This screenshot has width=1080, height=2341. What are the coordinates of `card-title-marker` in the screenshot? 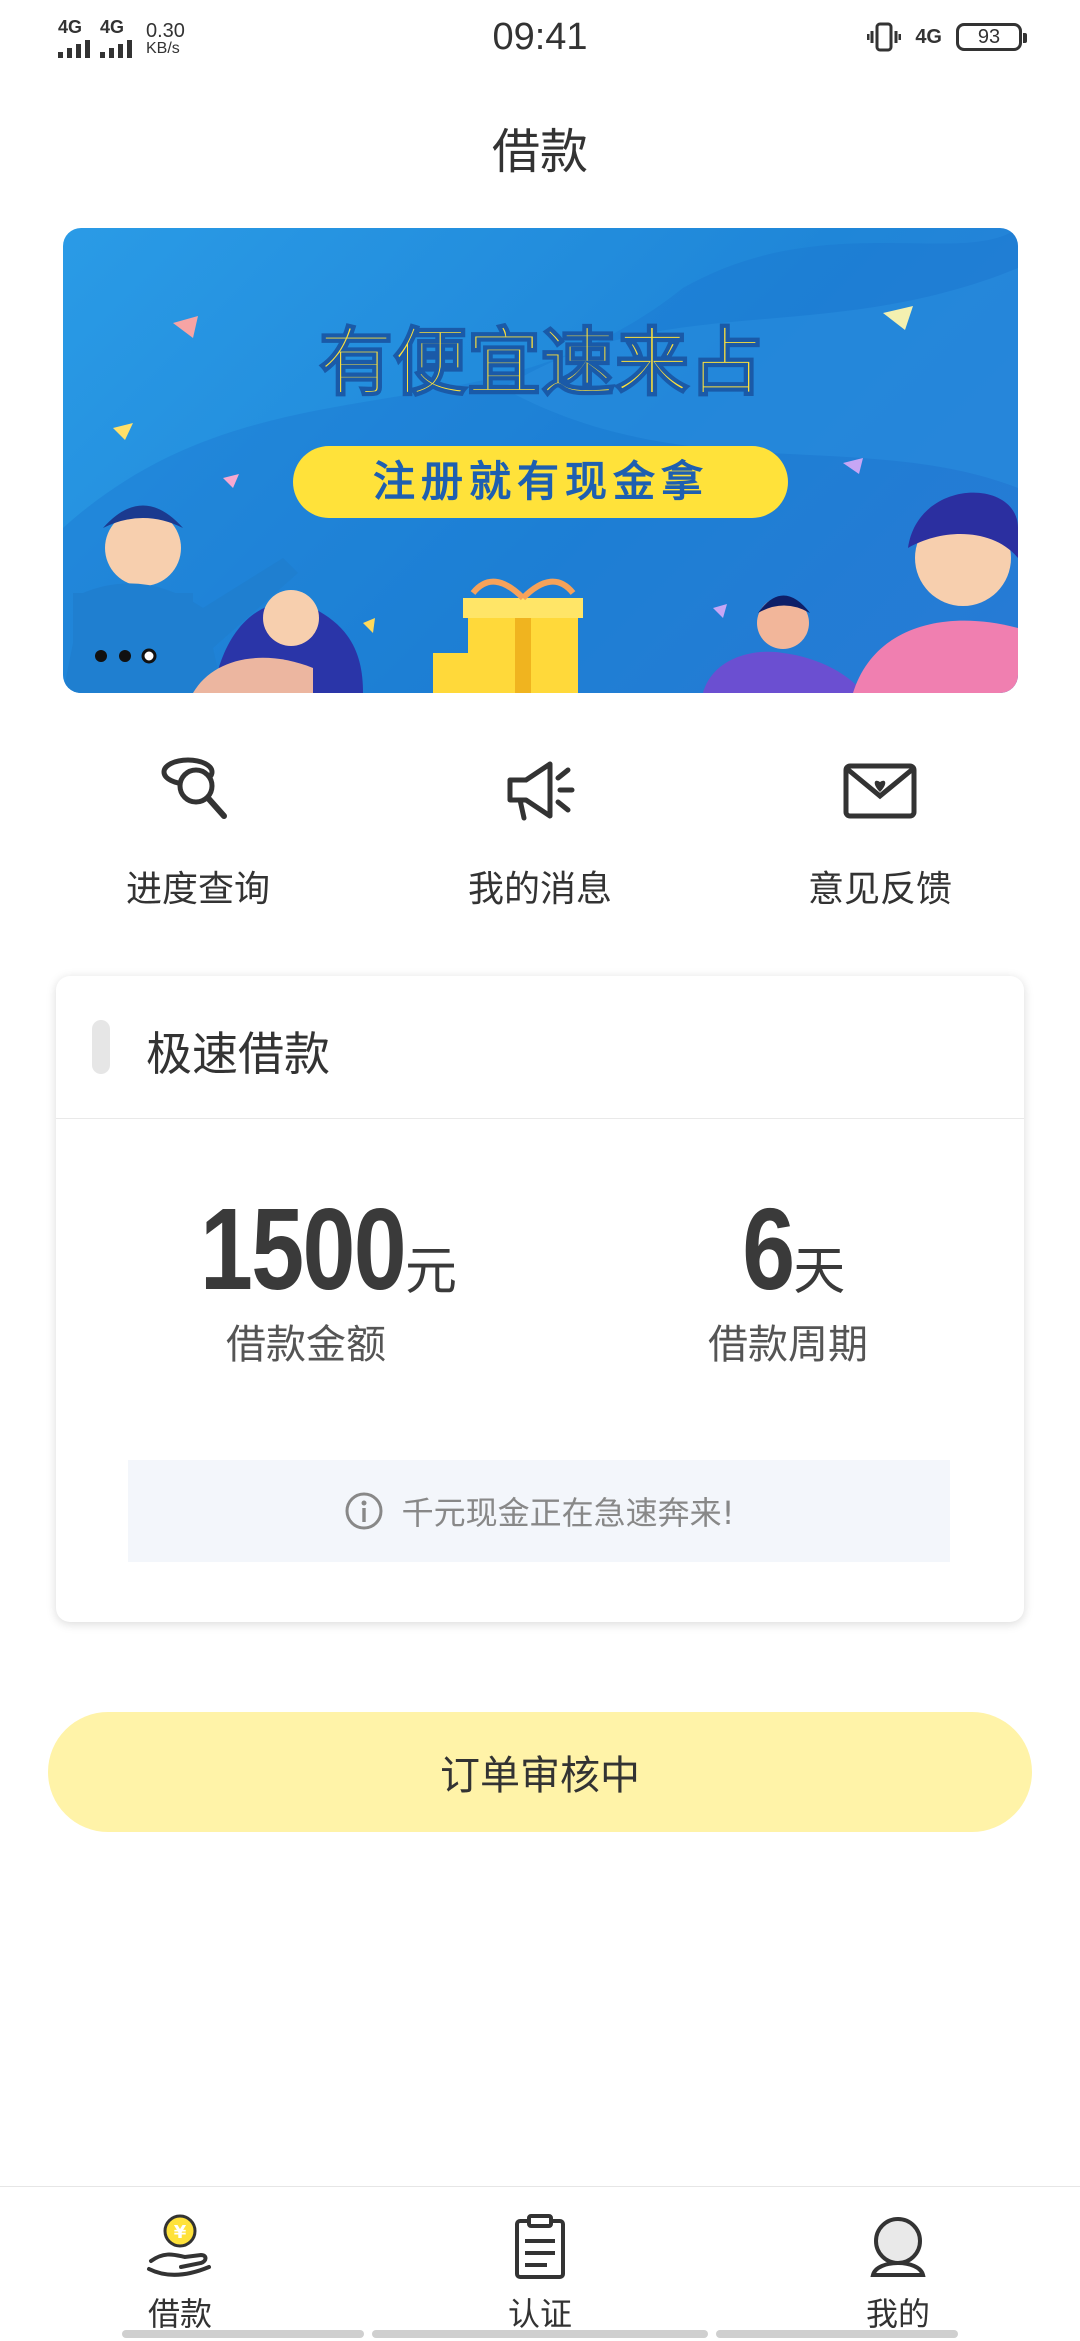 It's located at (101, 1047).